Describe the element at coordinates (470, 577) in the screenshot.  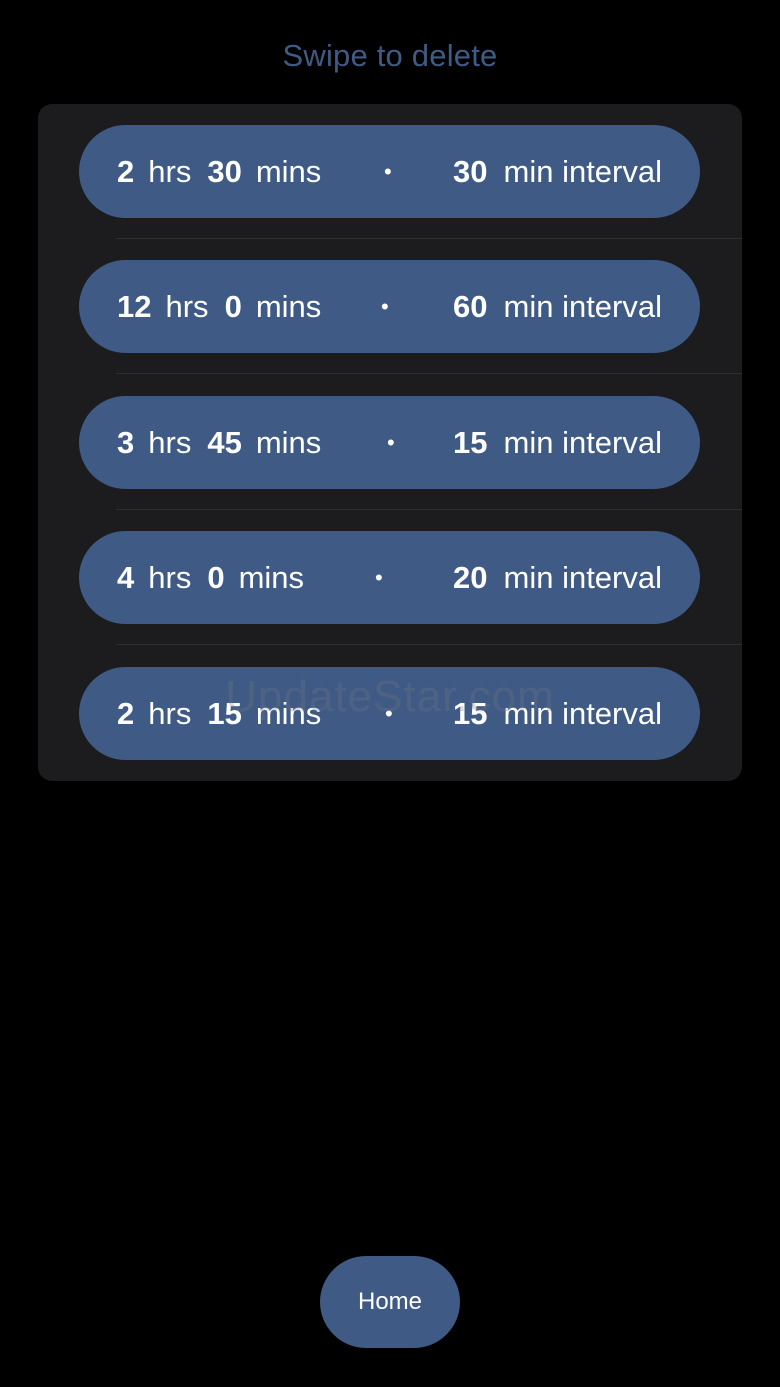
I see `interval-value: 20` at that location.